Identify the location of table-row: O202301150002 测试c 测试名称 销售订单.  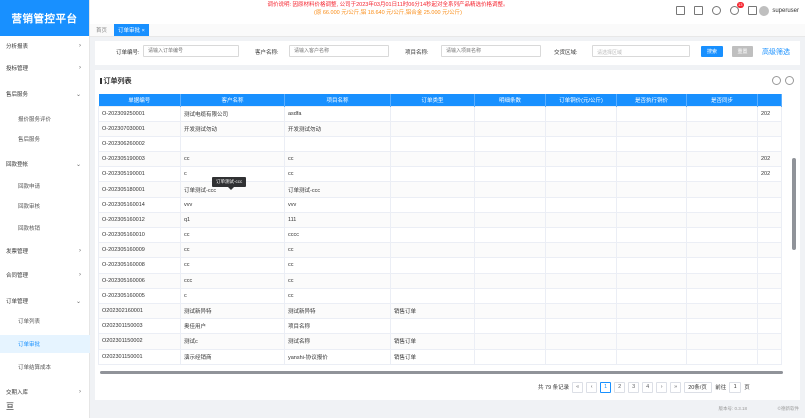
(440, 341).